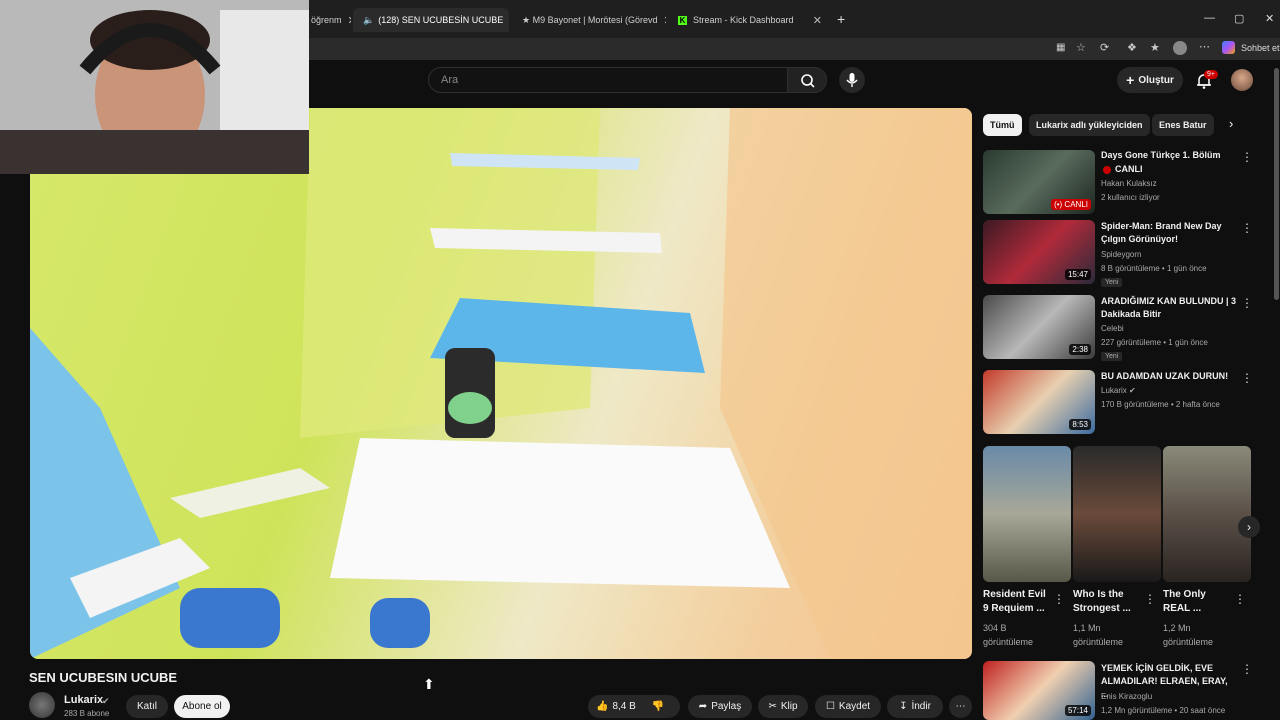 This screenshot has height=720, width=1280. What do you see at coordinates (1039, 327) in the screenshot?
I see `video-thumbnail: 2:38` at bounding box center [1039, 327].